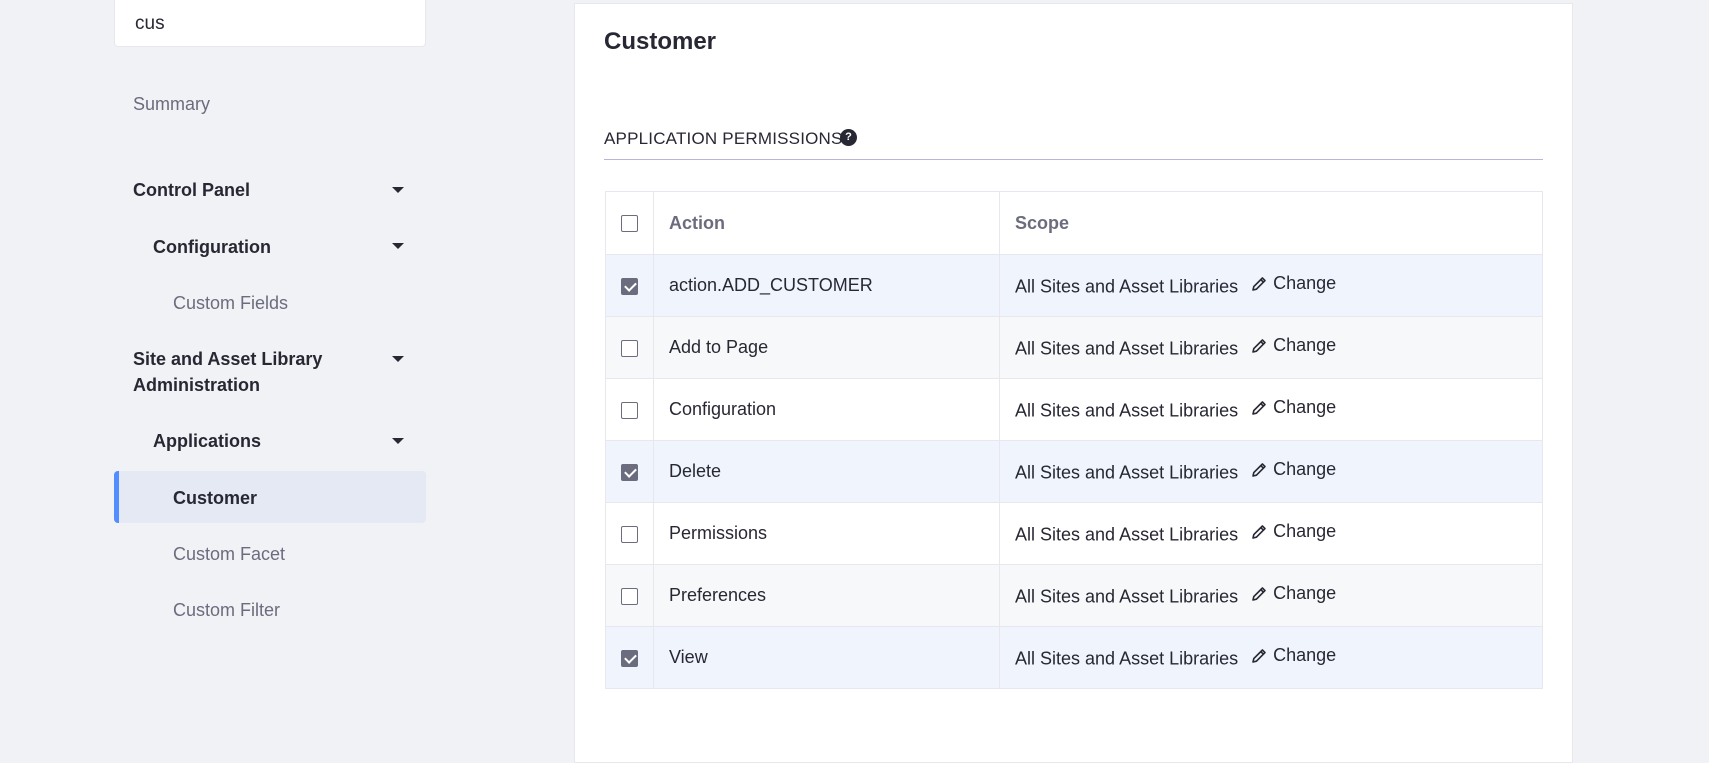  Describe the element at coordinates (723, 138) in the screenshot. I see `section-title: APPLICATION PERMISSIONS` at that location.